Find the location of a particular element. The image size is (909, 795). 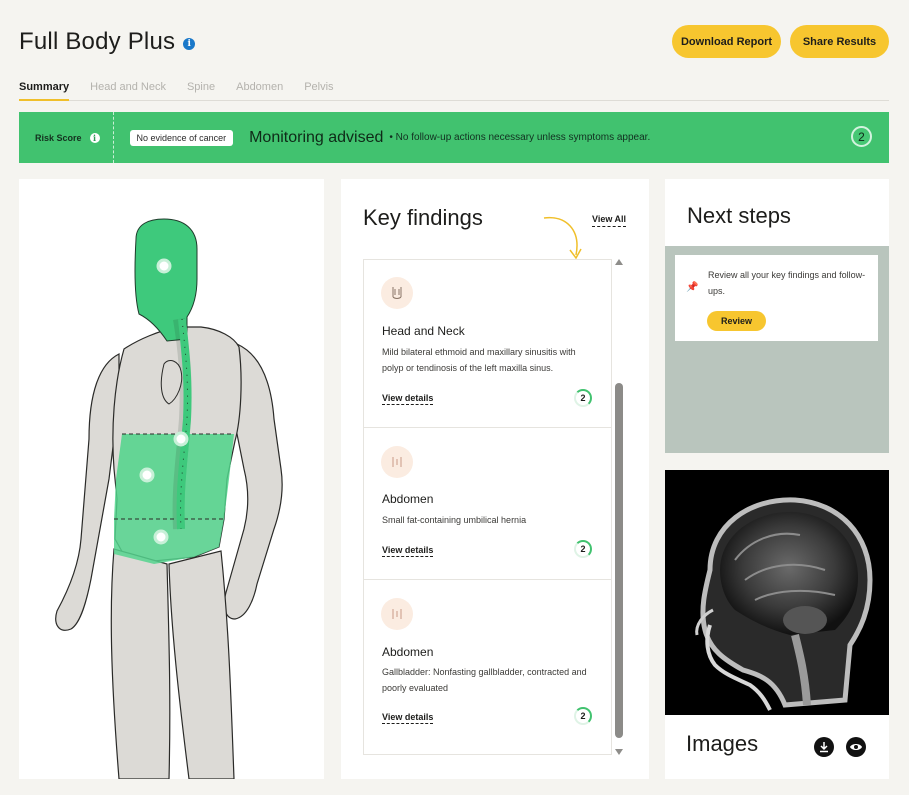

view-all-link: View All is located at coordinates (609, 220).